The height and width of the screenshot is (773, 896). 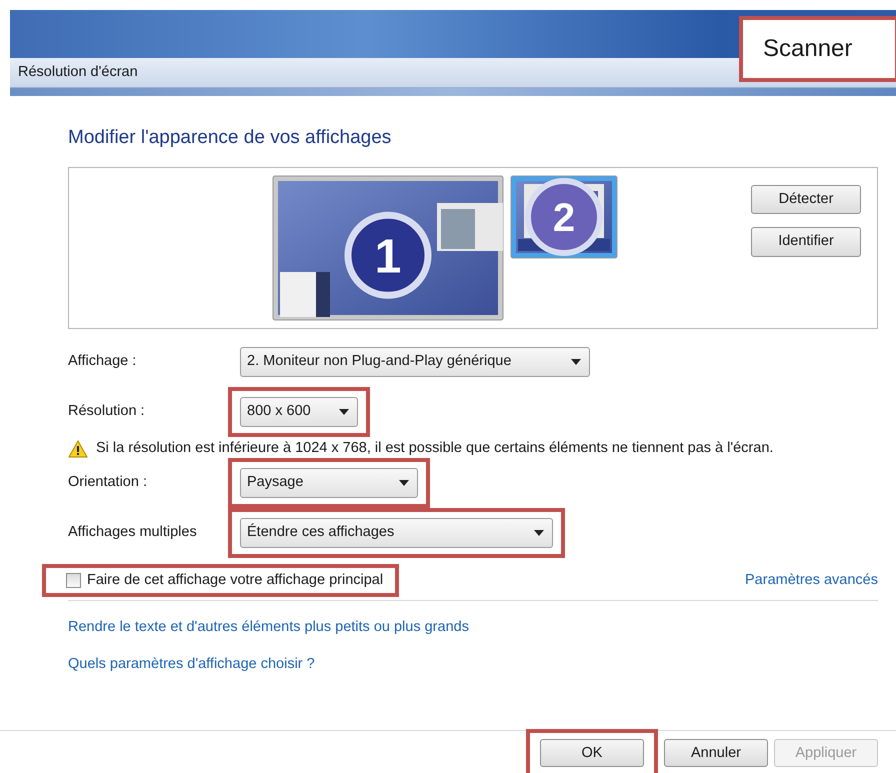 What do you see at coordinates (811, 581) in the screenshot?
I see `advanced-settings-link: Paramètres avancés` at bounding box center [811, 581].